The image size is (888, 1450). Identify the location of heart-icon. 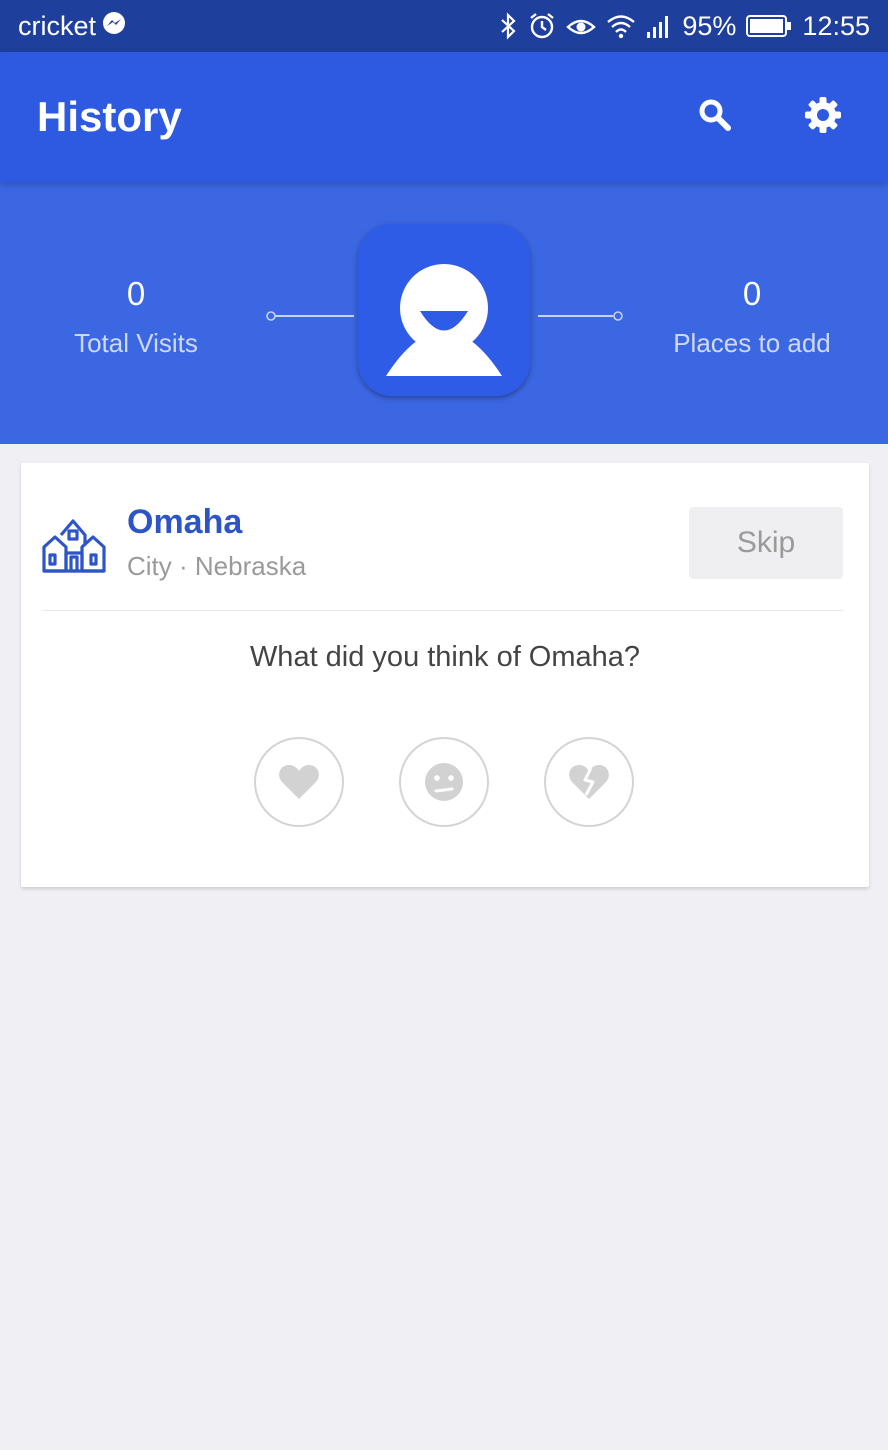
(299, 782).